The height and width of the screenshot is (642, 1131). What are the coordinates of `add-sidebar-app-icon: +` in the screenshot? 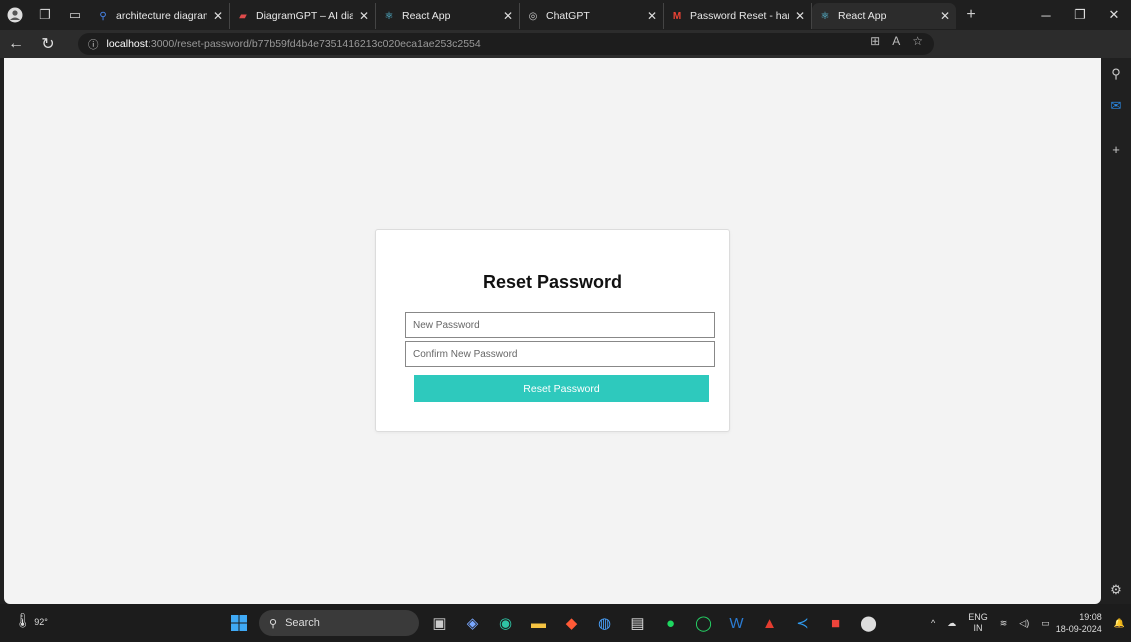 It's located at (1116, 150).